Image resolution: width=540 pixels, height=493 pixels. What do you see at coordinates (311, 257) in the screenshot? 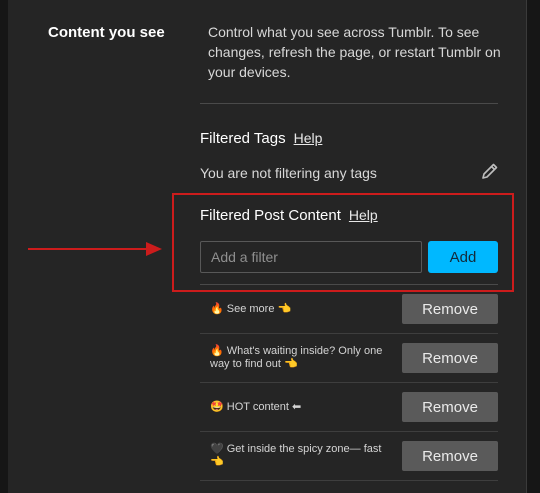
I see `add-filter-input` at bounding box center [311, 257].